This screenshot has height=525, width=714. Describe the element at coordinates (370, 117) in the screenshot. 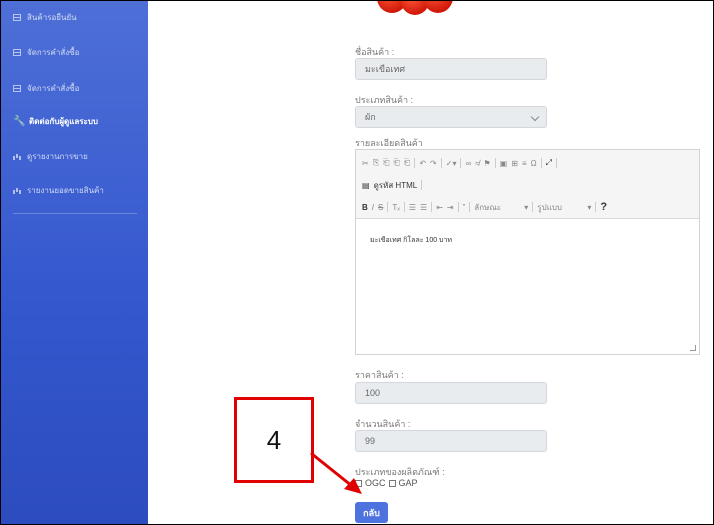

I see `product-type-value: ผัก` at that location.